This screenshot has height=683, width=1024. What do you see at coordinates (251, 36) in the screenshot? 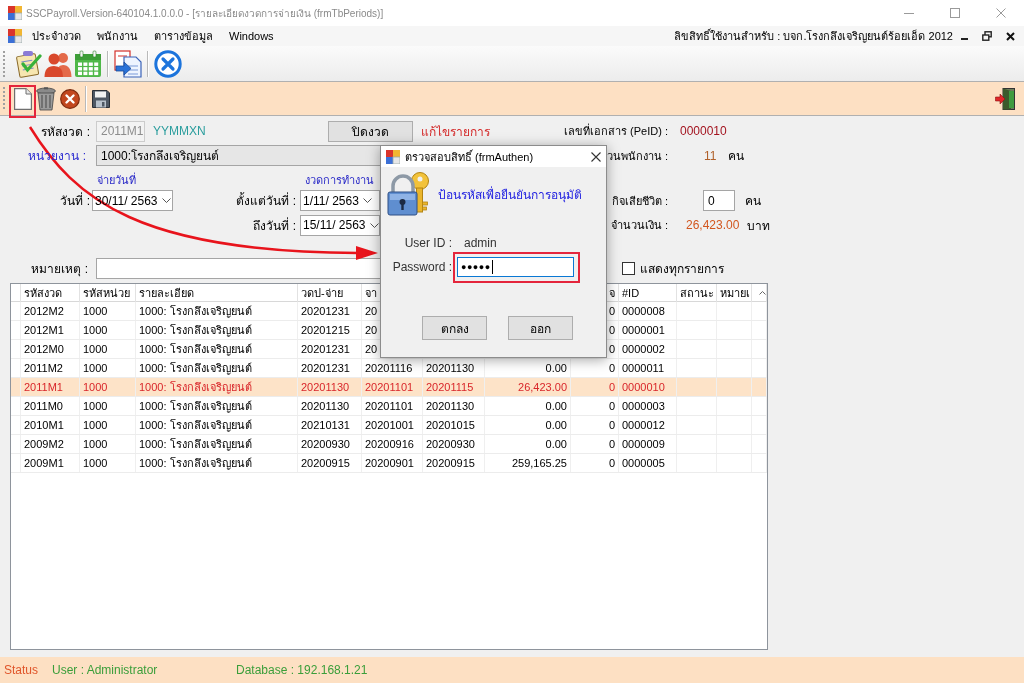
I see `menu-item: Windows` at bounding box center [251, 36].